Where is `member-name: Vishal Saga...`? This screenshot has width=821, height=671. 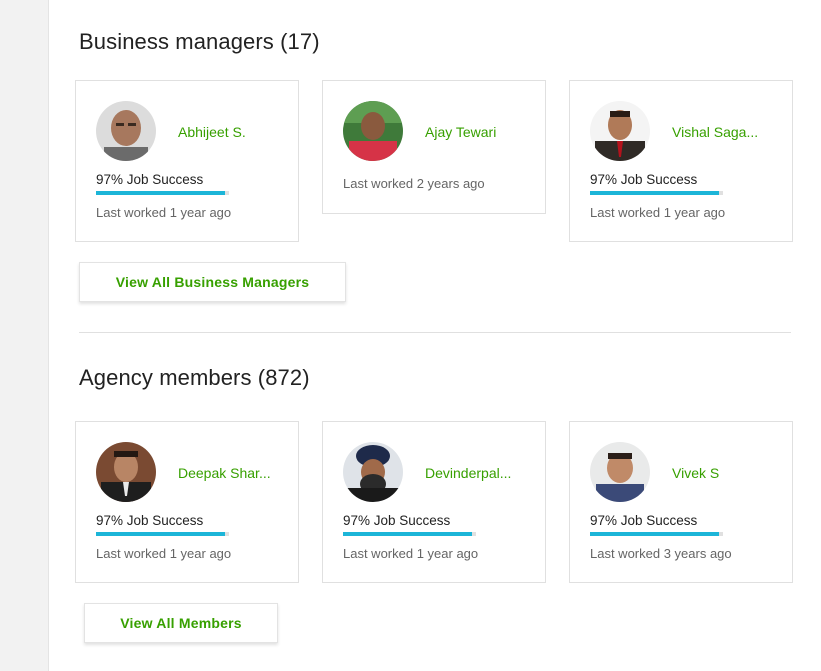
member-name: Vishal Saga... is located at coordinates (715, 132).